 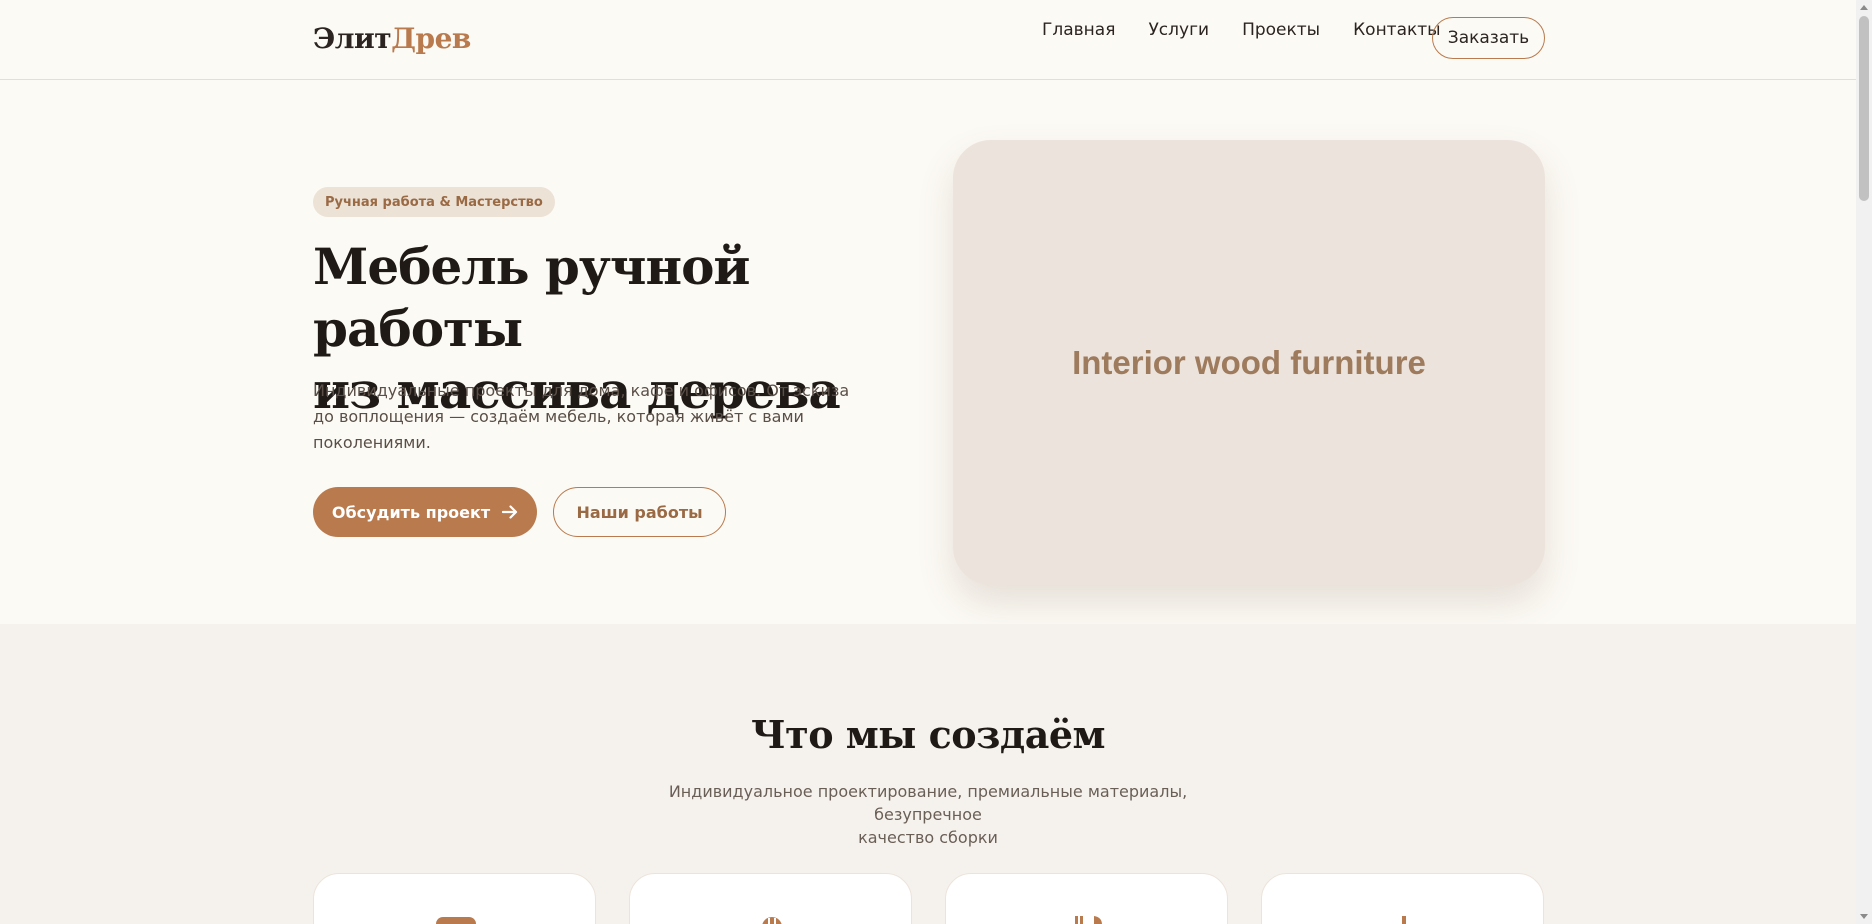 I want to click on scroll-up-arrow-icon, so click(x=1864, y=7).